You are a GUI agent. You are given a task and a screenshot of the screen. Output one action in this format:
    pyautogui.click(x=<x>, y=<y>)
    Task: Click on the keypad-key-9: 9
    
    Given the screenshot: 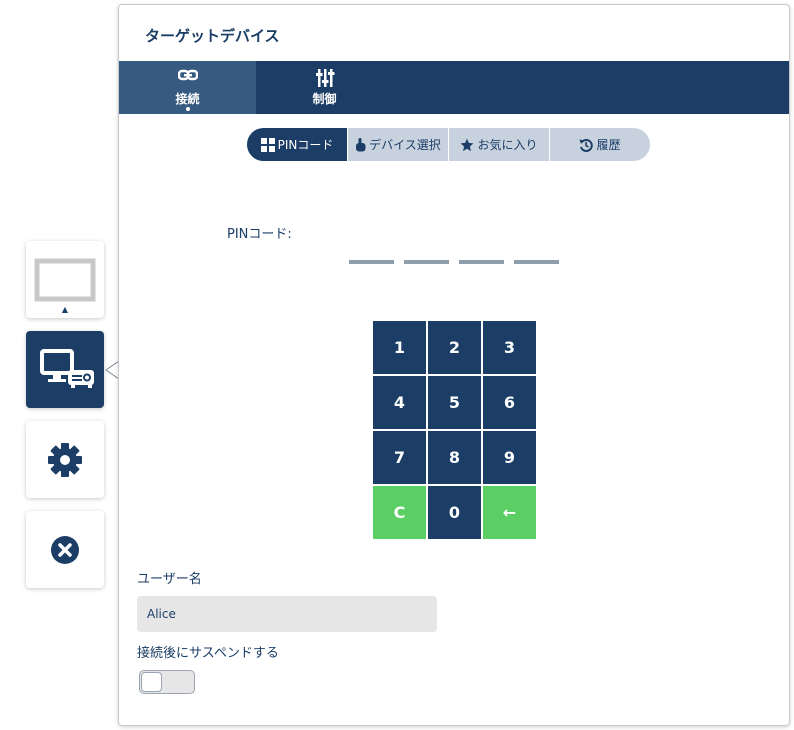 What is the action you would take?
    pyautogui.click(x=509, y=457)
    